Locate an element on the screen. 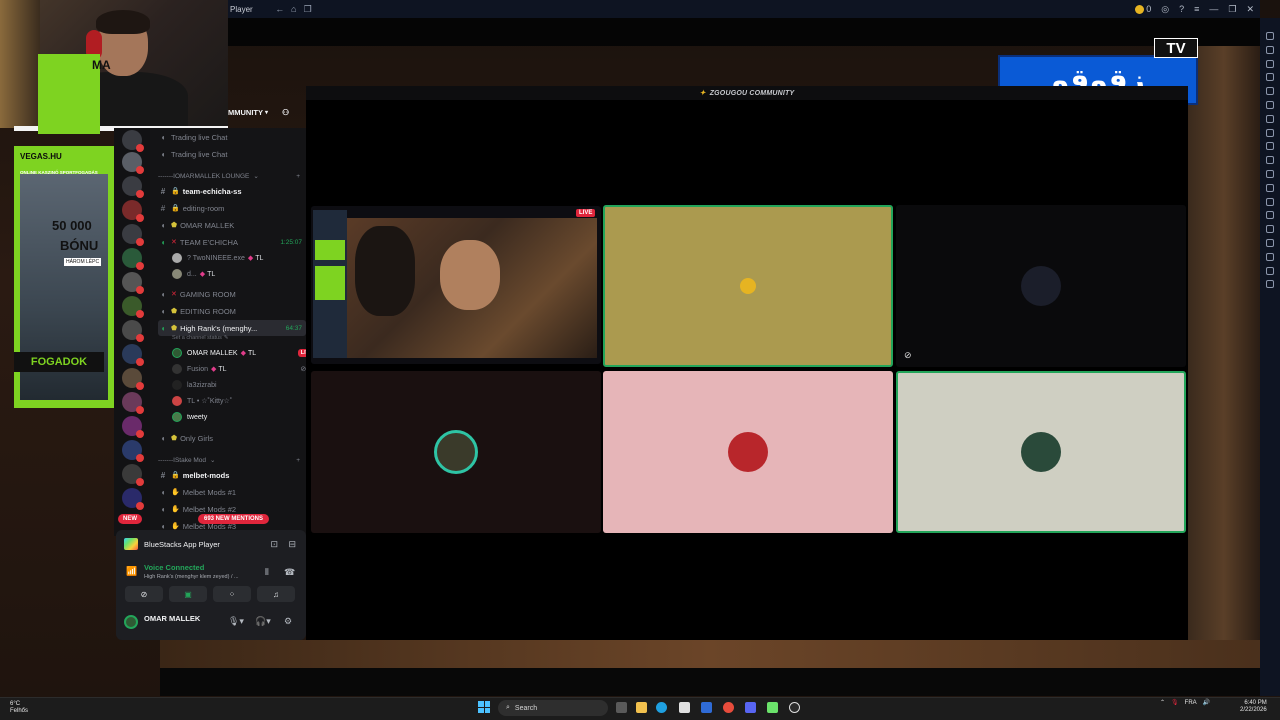 The image size is (1280, 720). clock: 6:40 PM 2/22/2026 is located at coordinates (1253, 707).